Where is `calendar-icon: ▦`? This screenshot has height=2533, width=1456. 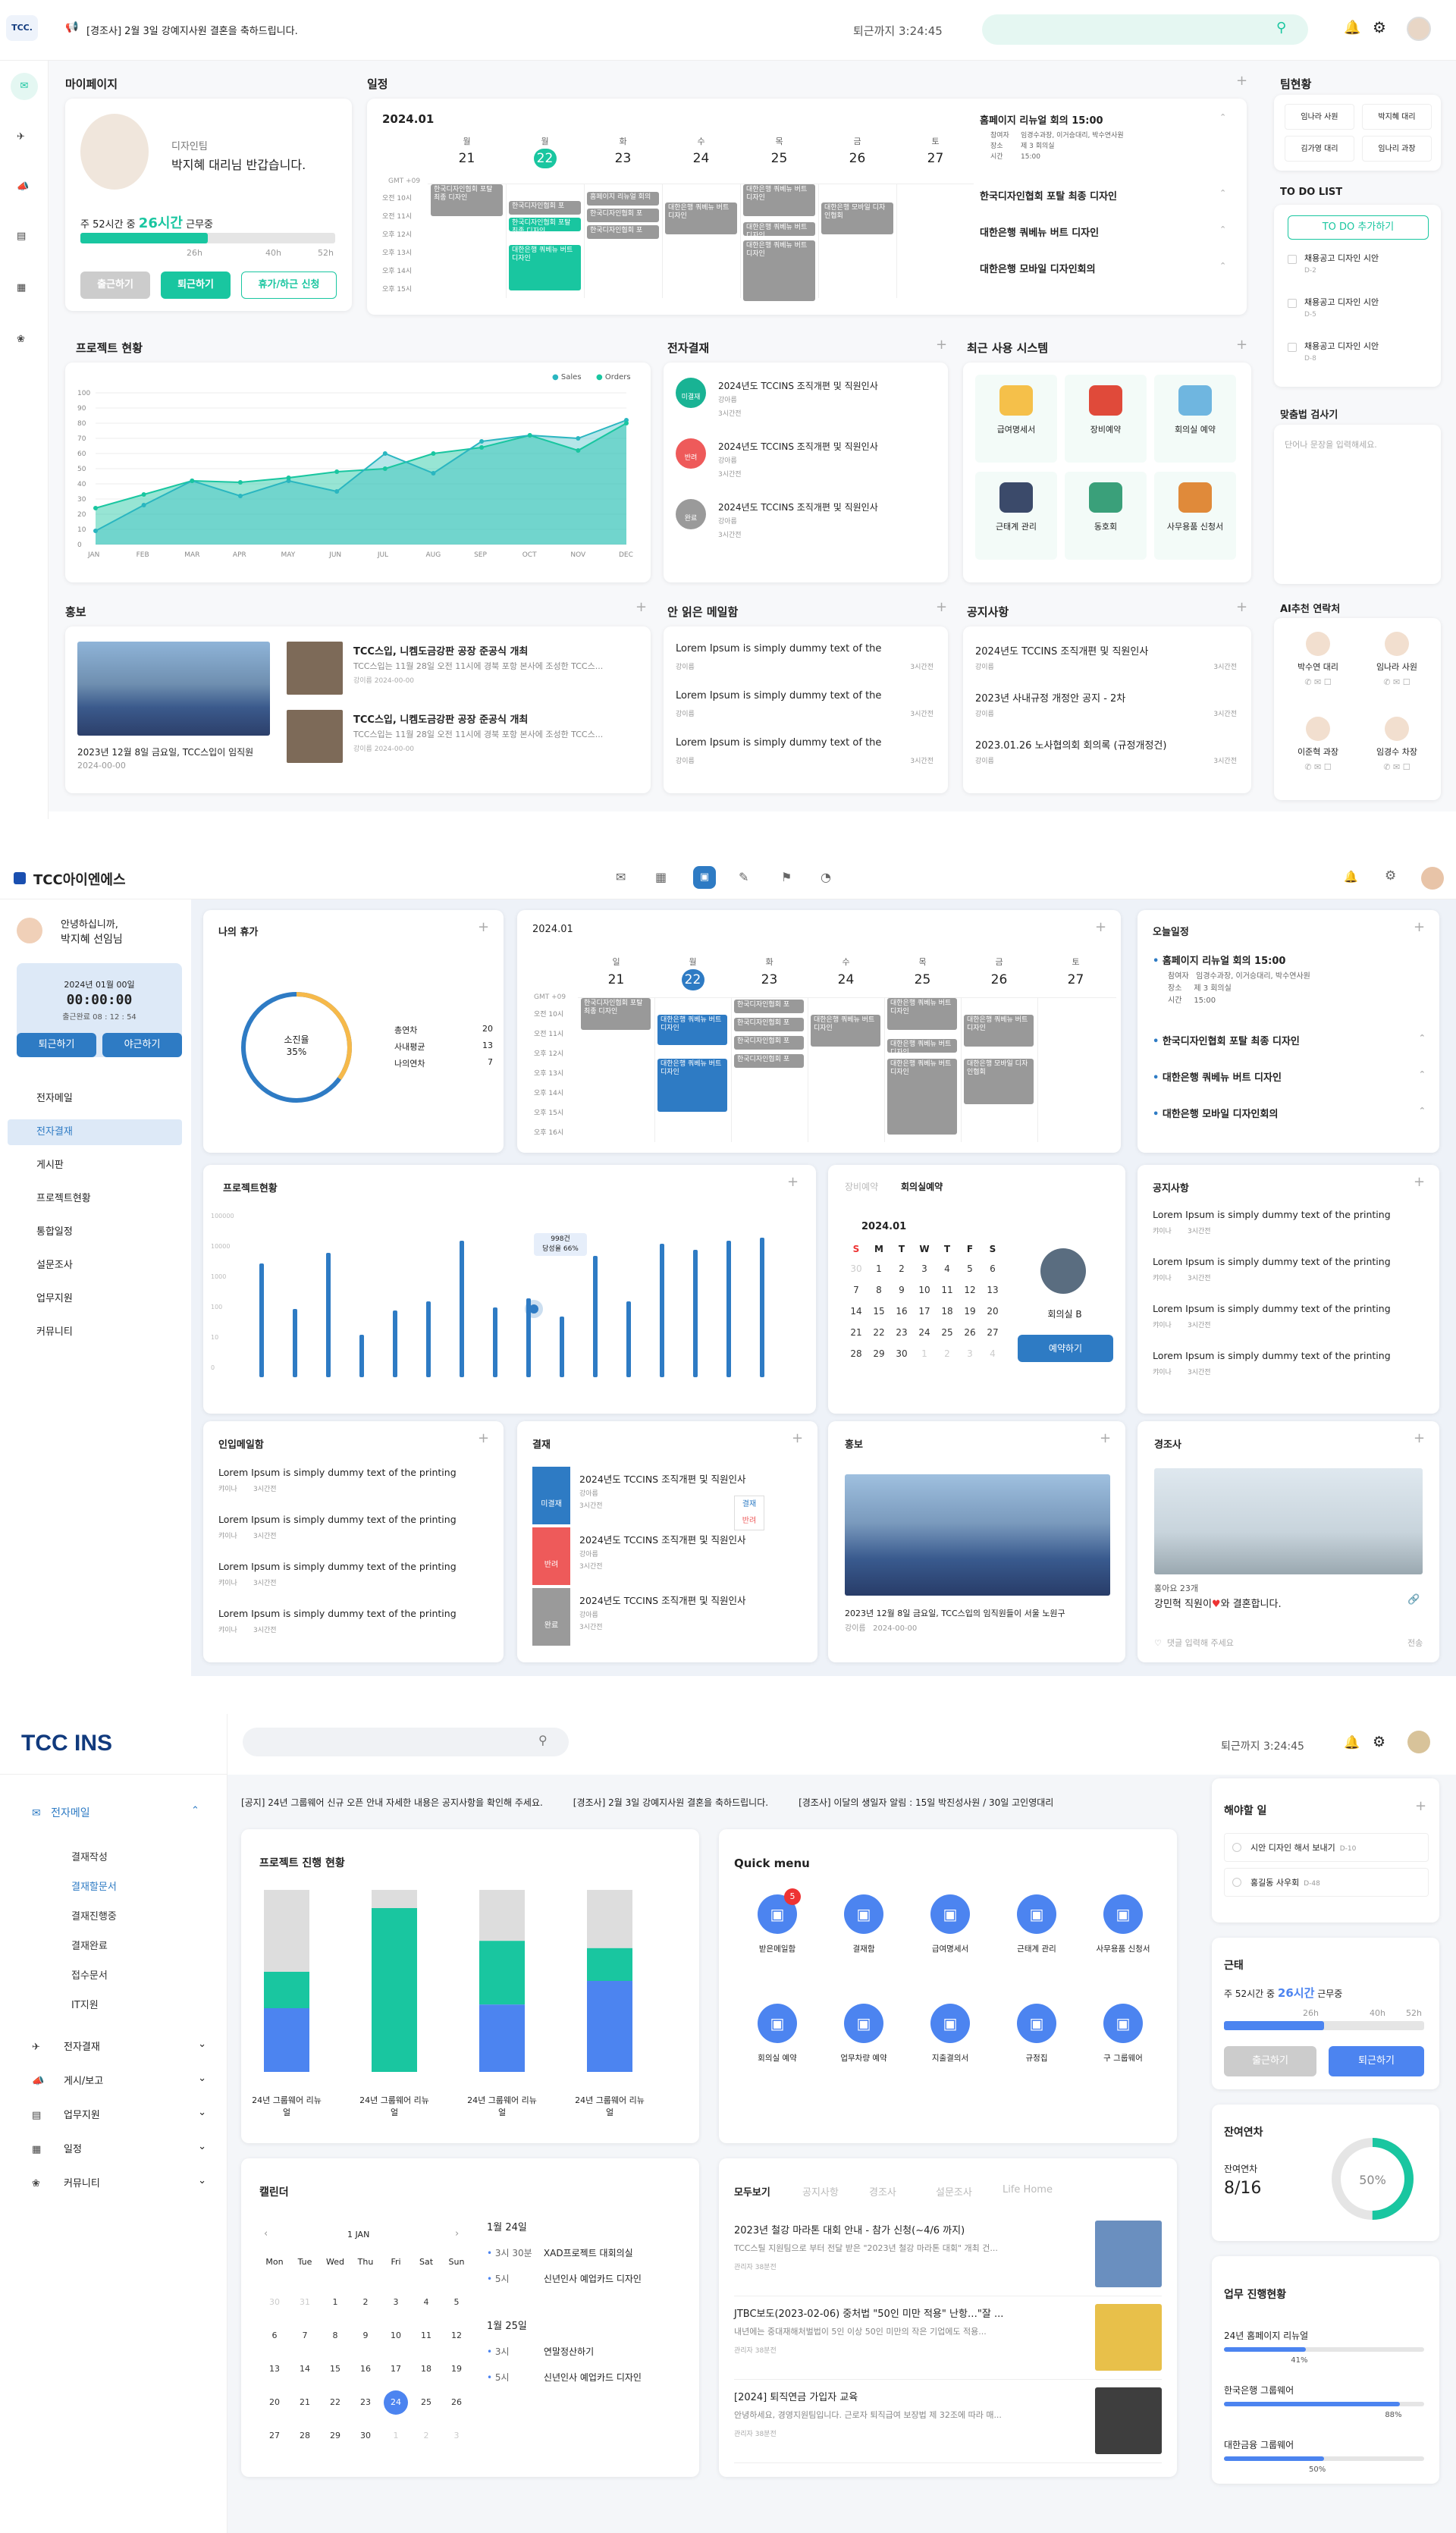
calendar-icon: ▦ is located at coordinates (661, 877).